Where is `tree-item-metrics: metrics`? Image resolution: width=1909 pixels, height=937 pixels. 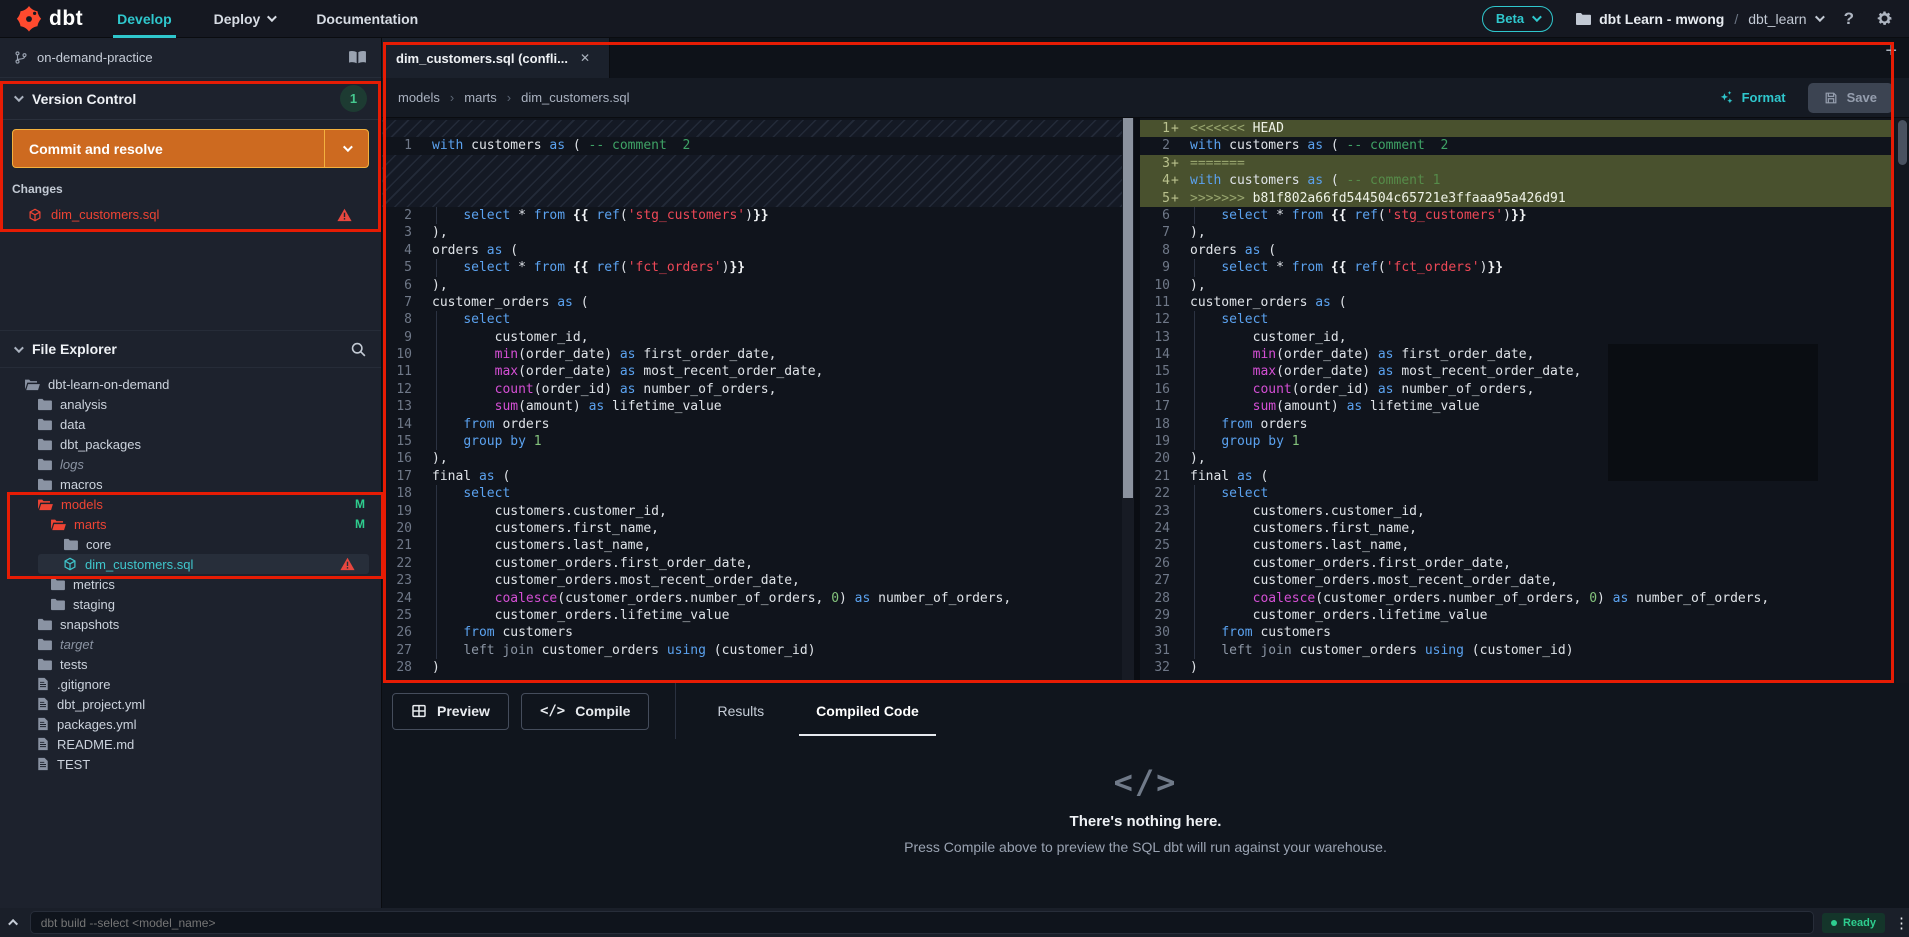 tree-item-metrics: metrics is located at coordinates (190, 584).